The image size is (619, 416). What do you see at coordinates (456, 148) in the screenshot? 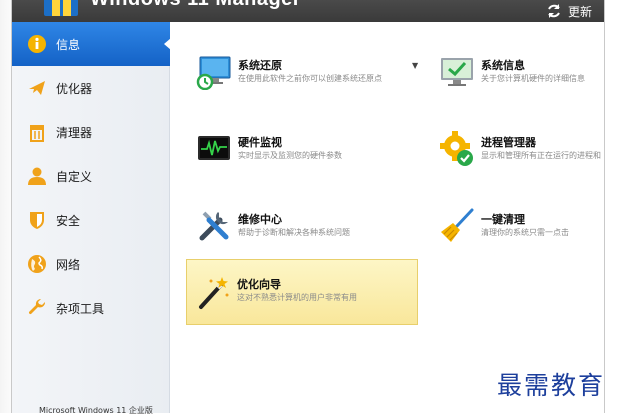
I see `gear-check-icon` at bounding box center [456, 148].